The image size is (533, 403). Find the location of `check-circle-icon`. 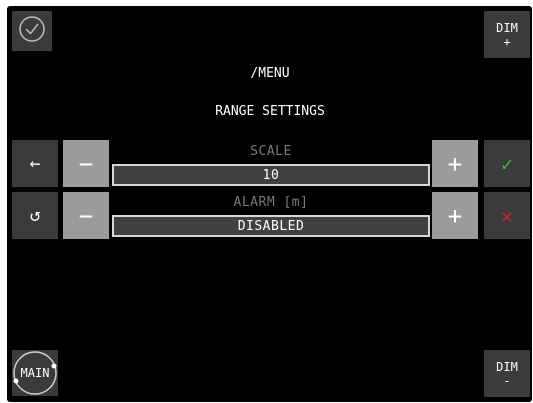

check-circle-icon is located at coordinates (32, 31).